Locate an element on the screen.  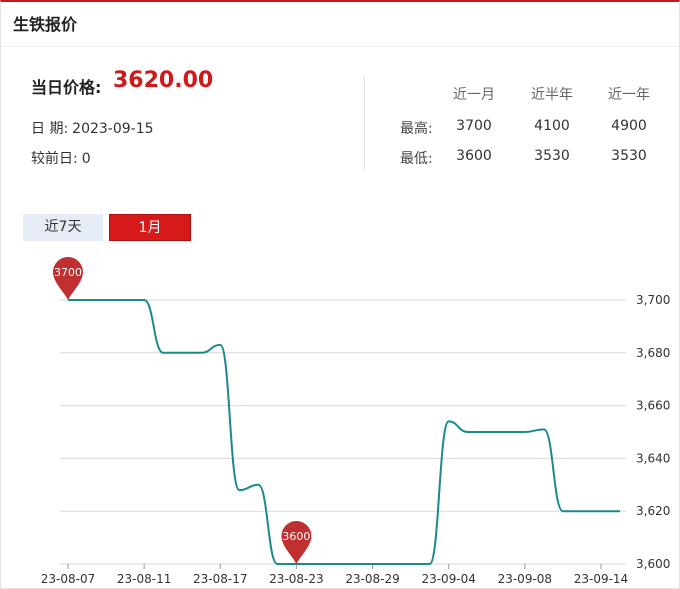
y-tick-label: 3,700 is located at coordinates (653, 300).